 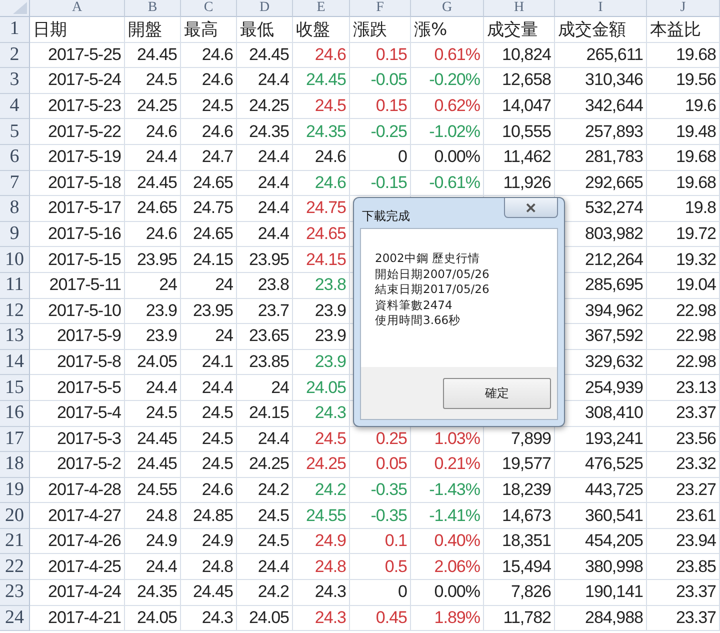 What do you see at coordinates (268, 132) in the screenshot?
I see `table-cell: 24.35` at bounding box center [268, 132].